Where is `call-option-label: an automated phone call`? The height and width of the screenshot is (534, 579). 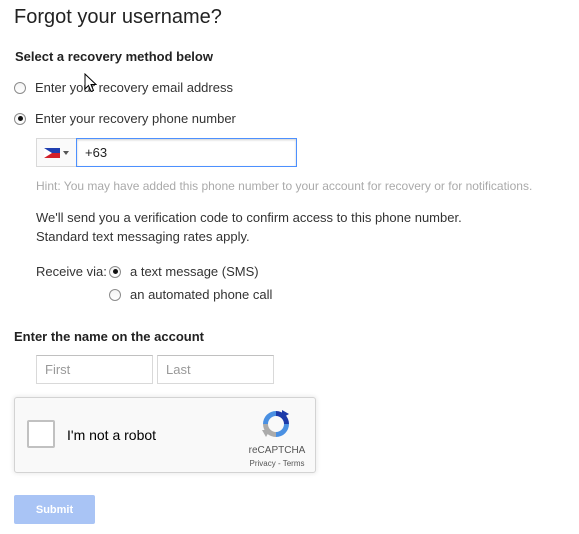
call-option-label: an automated phone call is located at coordinates (201, 294).